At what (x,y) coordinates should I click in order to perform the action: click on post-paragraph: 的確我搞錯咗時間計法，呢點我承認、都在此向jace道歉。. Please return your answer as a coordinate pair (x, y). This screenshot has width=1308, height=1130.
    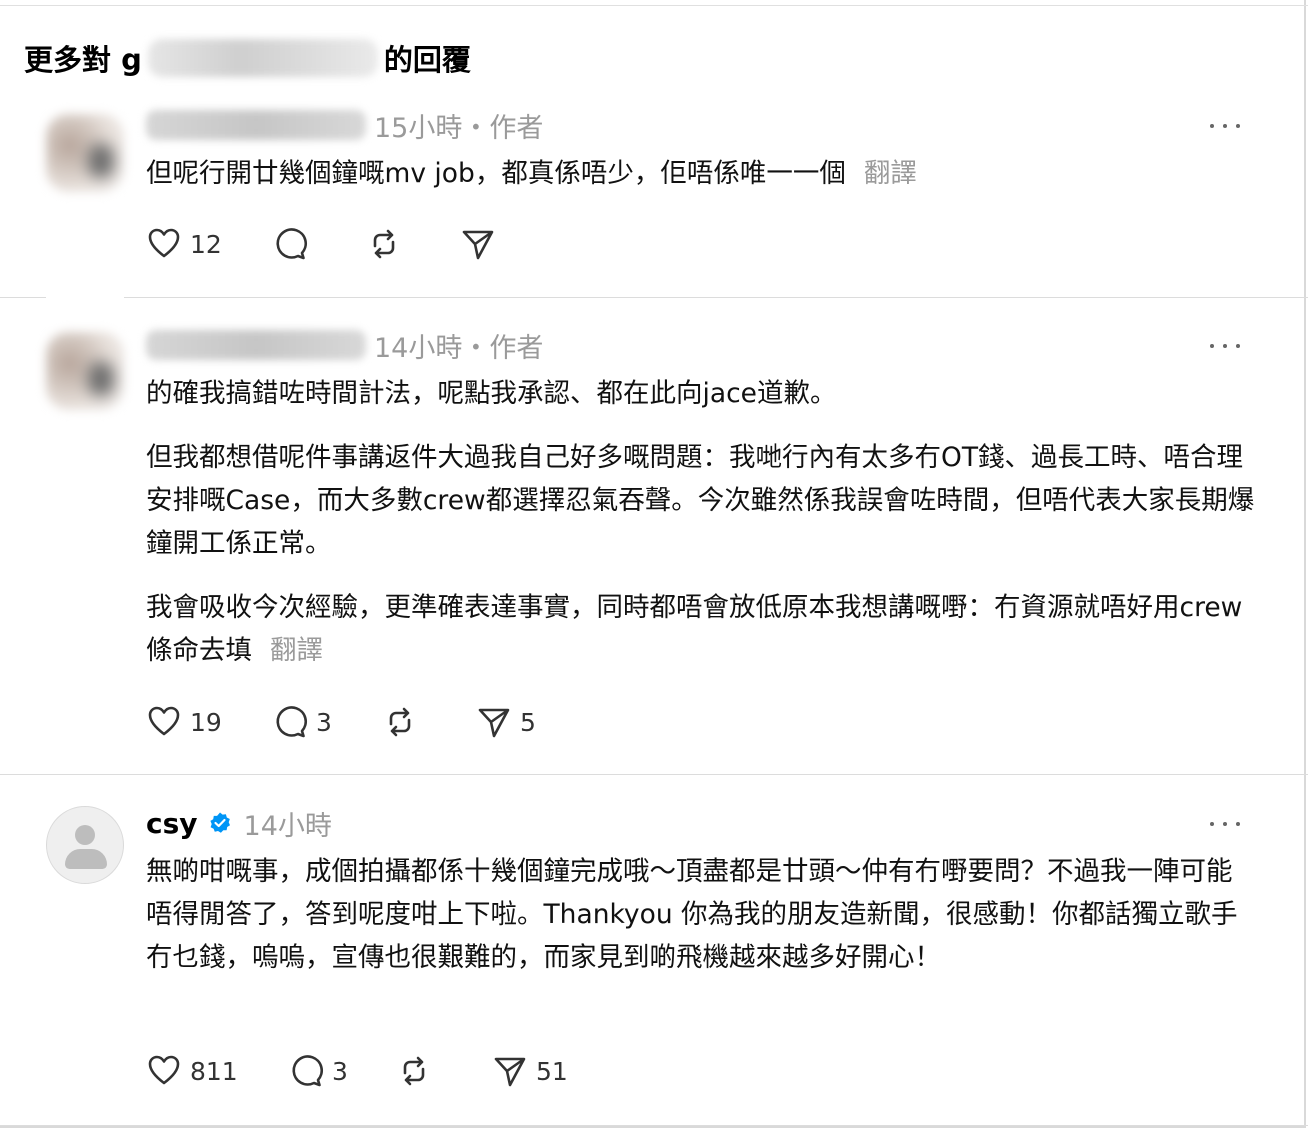
    Looking at the image, I should click on (491, 393).